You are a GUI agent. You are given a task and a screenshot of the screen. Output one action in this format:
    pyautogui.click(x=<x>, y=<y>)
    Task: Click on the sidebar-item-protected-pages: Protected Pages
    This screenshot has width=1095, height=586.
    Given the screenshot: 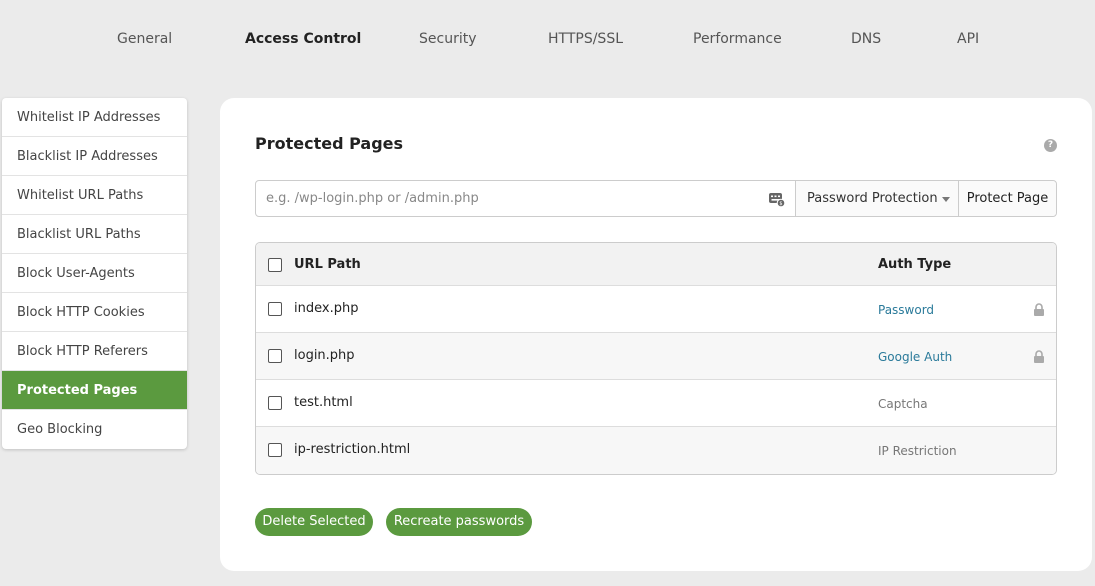 What is the action you would take?
    pyautogui.click(x=94, y=390)
    